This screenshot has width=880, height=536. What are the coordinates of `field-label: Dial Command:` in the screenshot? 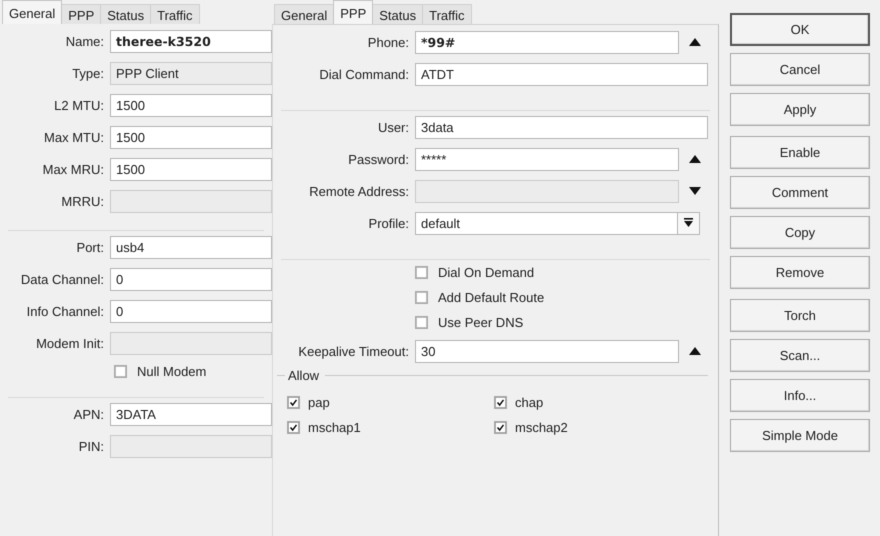 It's located at (364, 74).